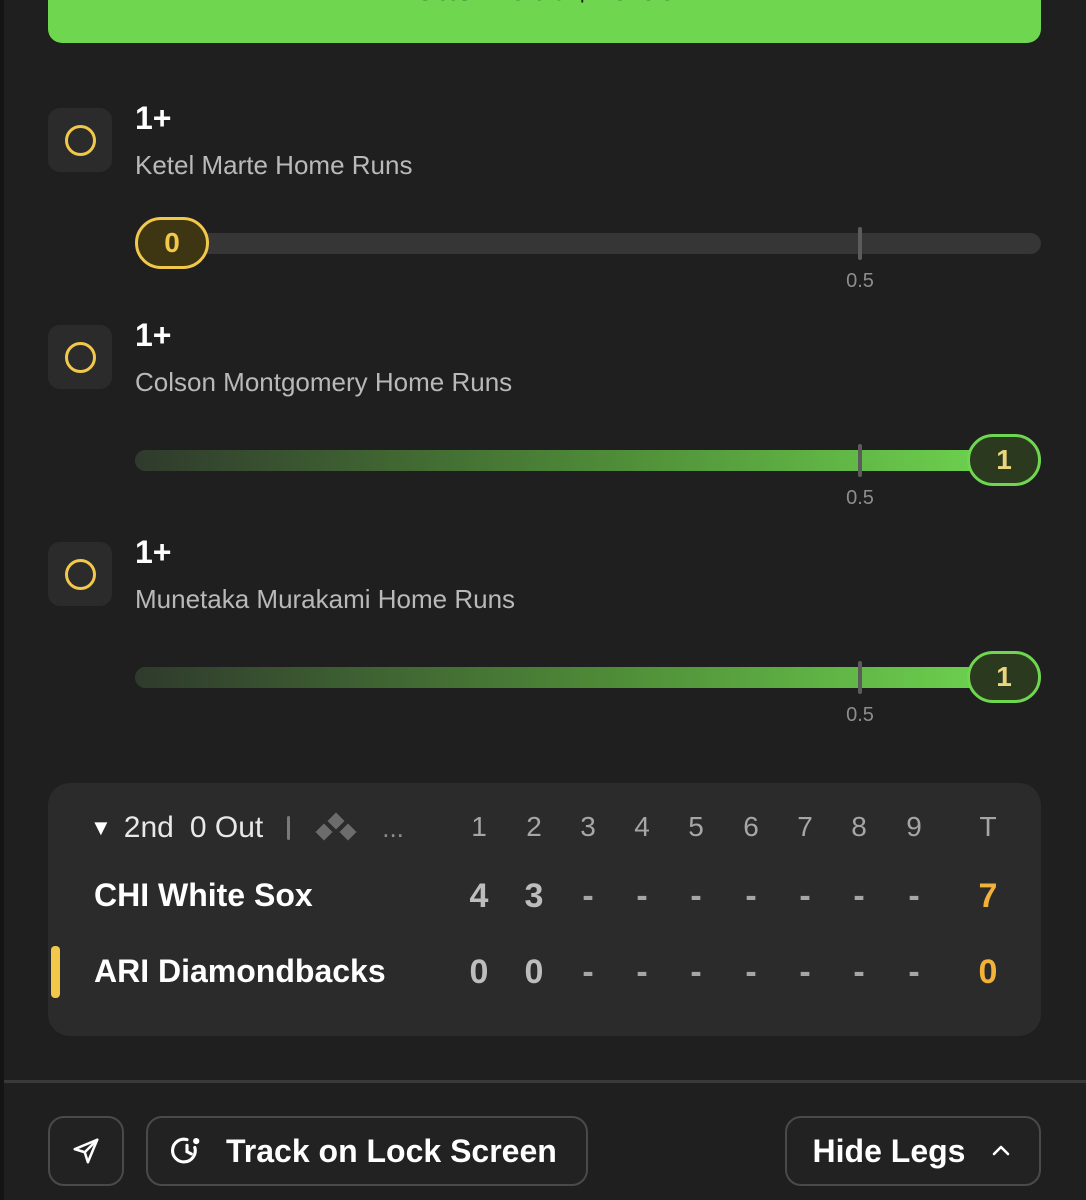 The width and height of the screenshot is (1086, 1200). Describe the element at coordinates (479, 896) in the screenshot. I see `inning-score: 4` at that location.